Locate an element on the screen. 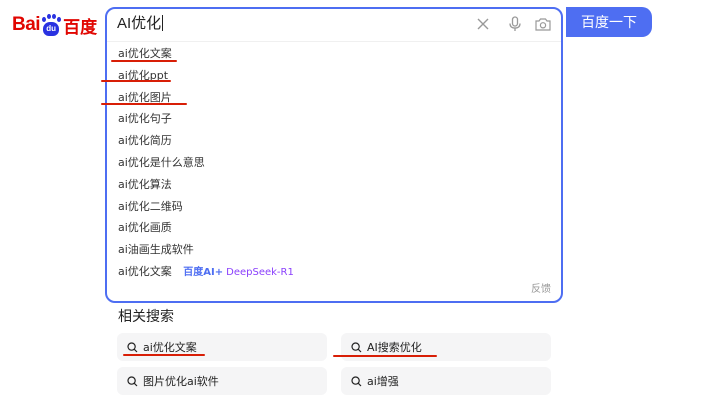 Image resolution: width=706 pixels, height=400 pixels. suggestion-text: ai油画生成软件 is located at coordinates (156, 250).